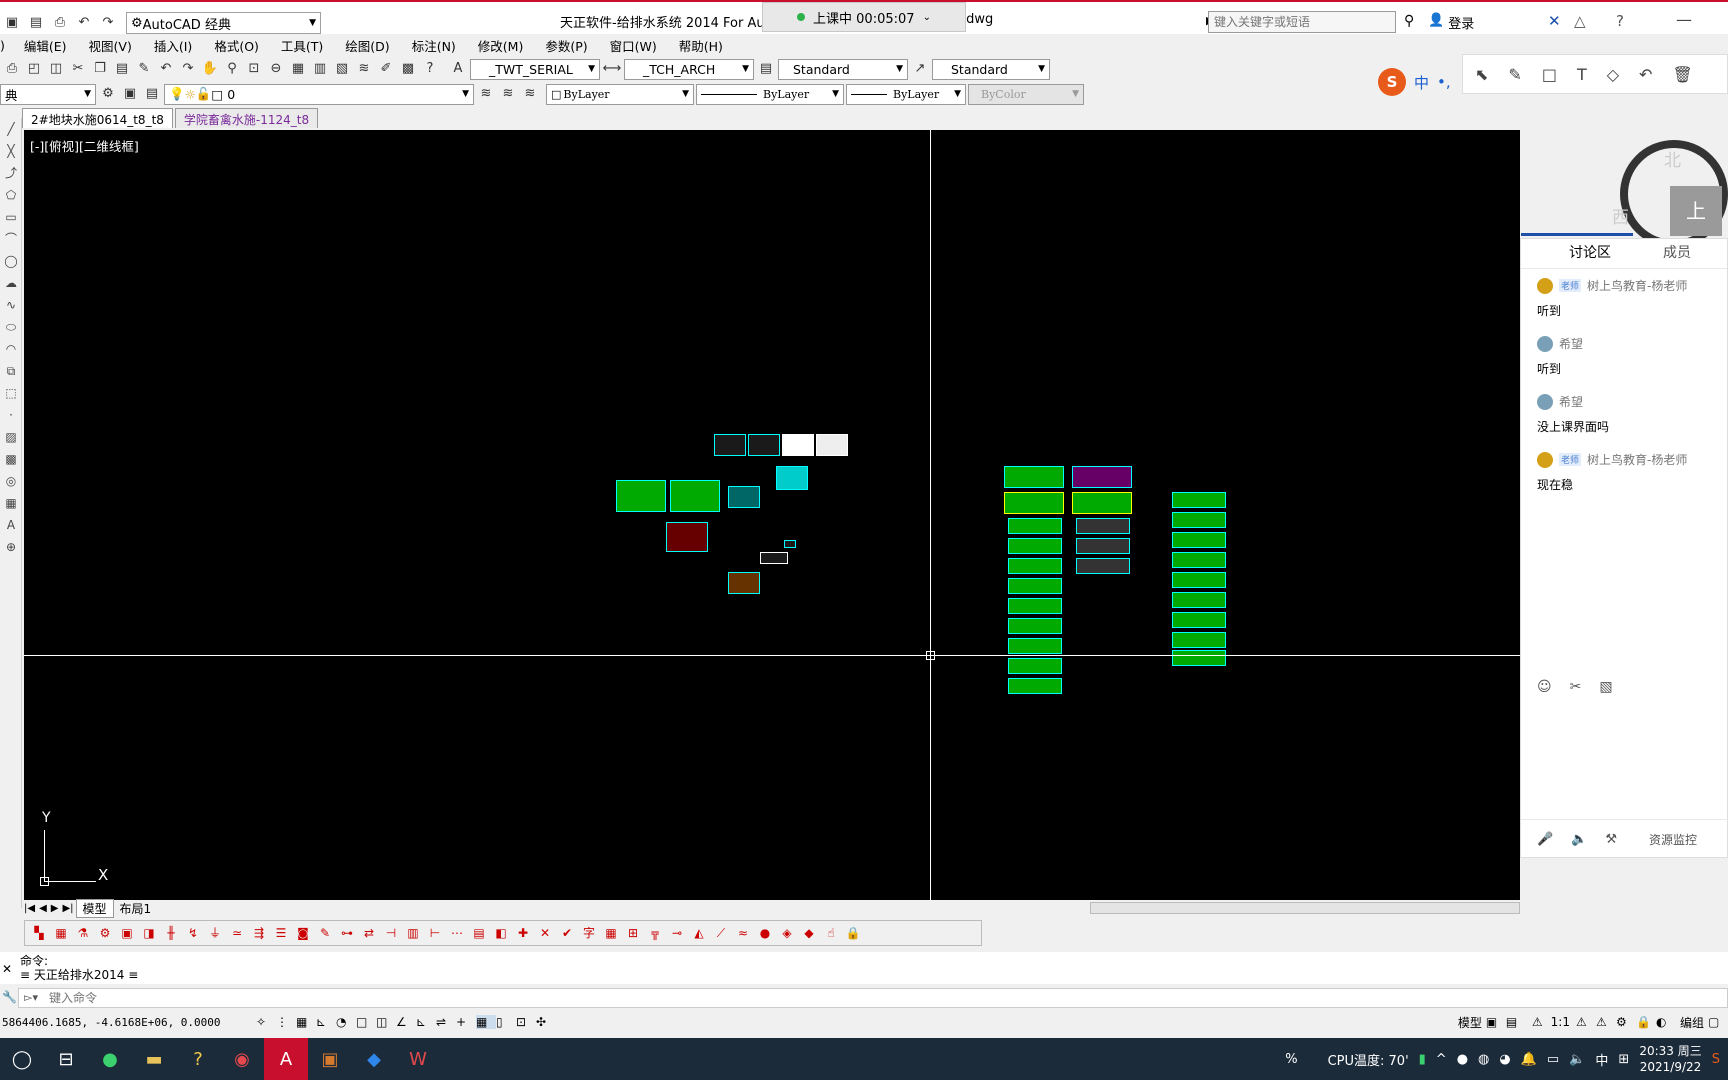 The image size is (1728, 1080). What do you see at coordinates (435, 933) in the screenshot?
I see `tz-branch-icon: ⊢` at bounding box center [435, 933].